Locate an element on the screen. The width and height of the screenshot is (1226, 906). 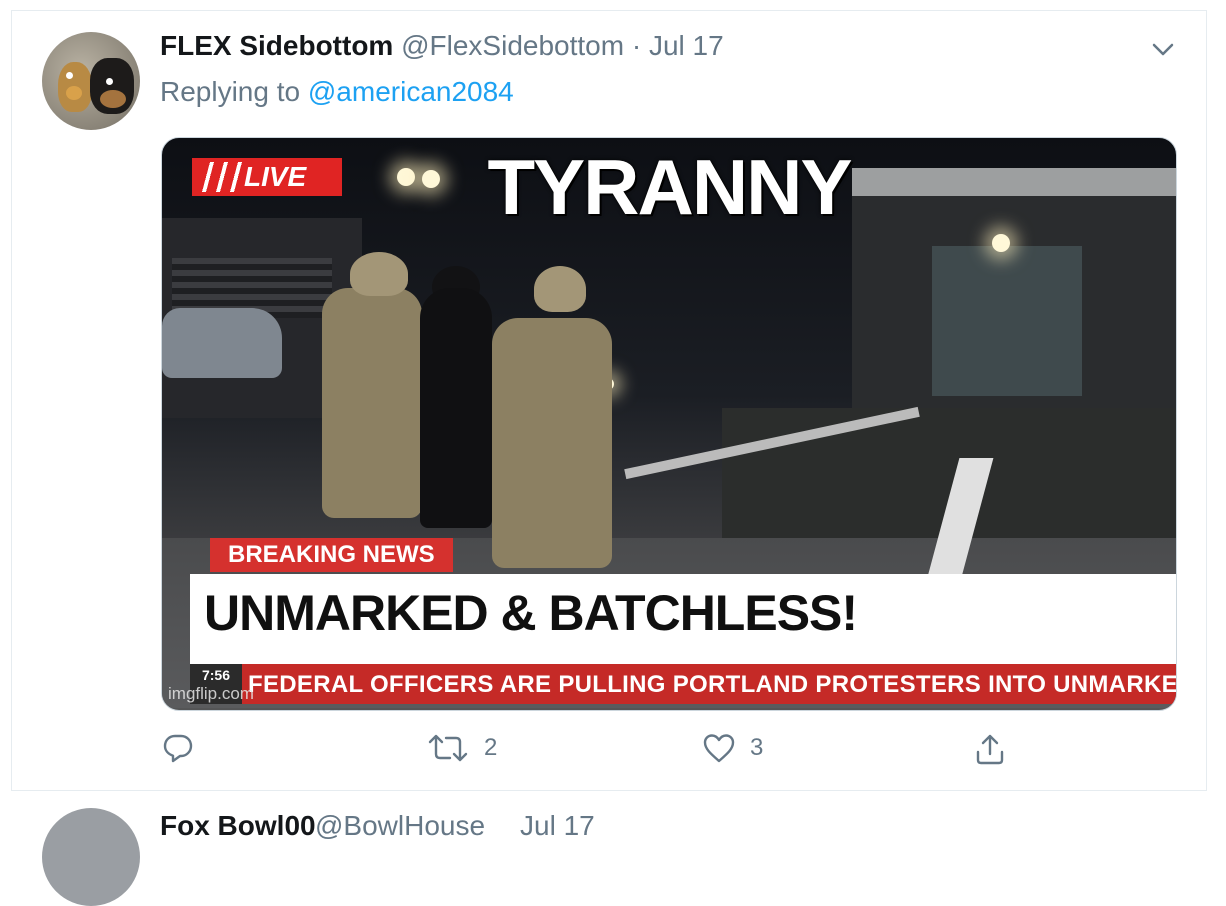
officer-right-helmet is located at coordinates (560, 289).